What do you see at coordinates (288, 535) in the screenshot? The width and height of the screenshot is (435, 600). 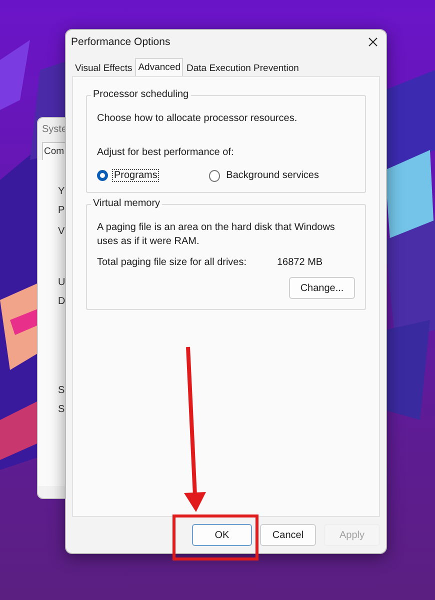 I see `cancel-button: Cancel` at bounding box center [288, 535].